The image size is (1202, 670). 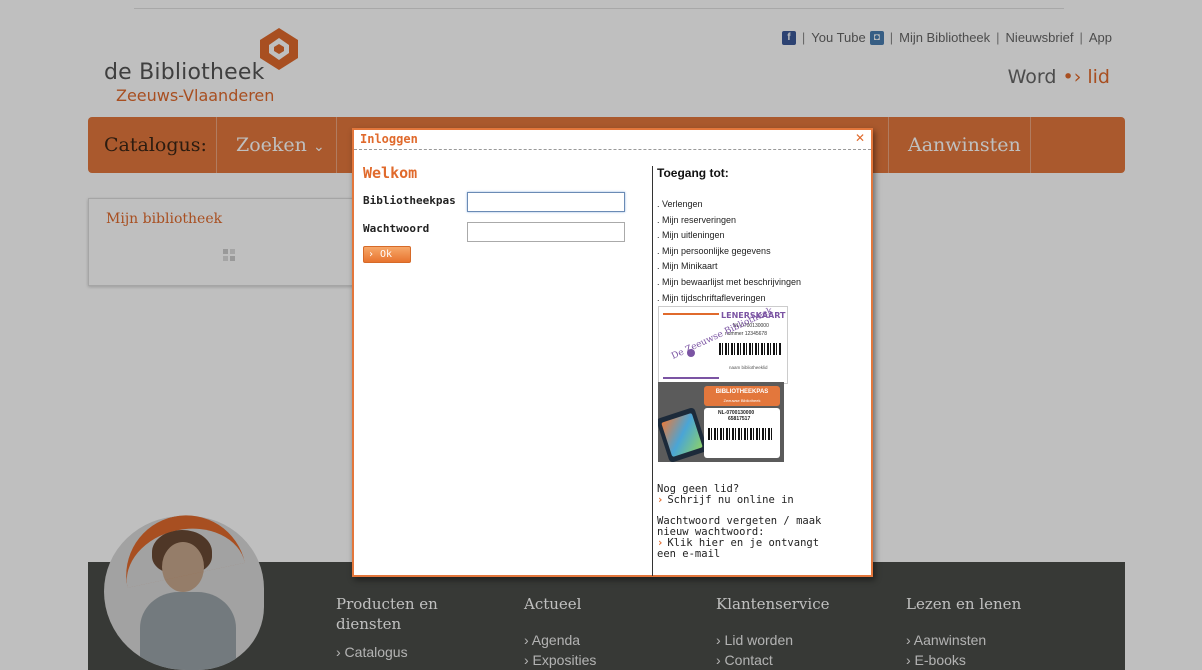 What do you see at coordinates (691, 353) in the screenshot?
I see `card-dot-icon` at bounding box center [691, 353].